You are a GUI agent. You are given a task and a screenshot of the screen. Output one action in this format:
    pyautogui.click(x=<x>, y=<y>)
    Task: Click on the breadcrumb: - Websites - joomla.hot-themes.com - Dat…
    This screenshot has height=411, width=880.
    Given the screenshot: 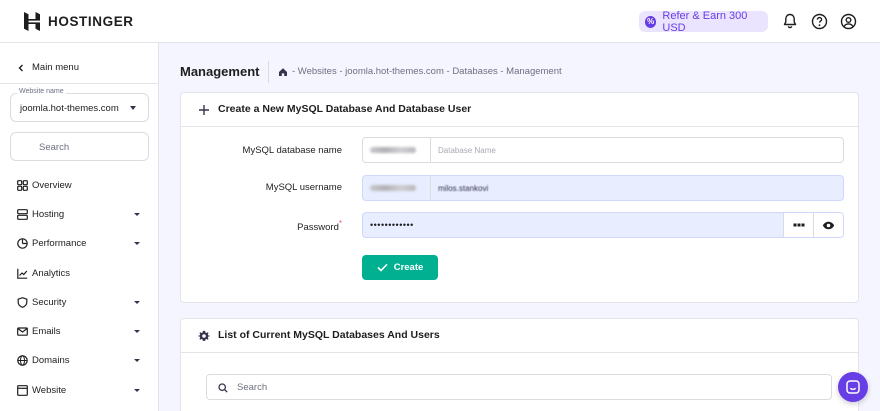 What is the action you would take?
    pyautogui.click(x=420, y=71)
    